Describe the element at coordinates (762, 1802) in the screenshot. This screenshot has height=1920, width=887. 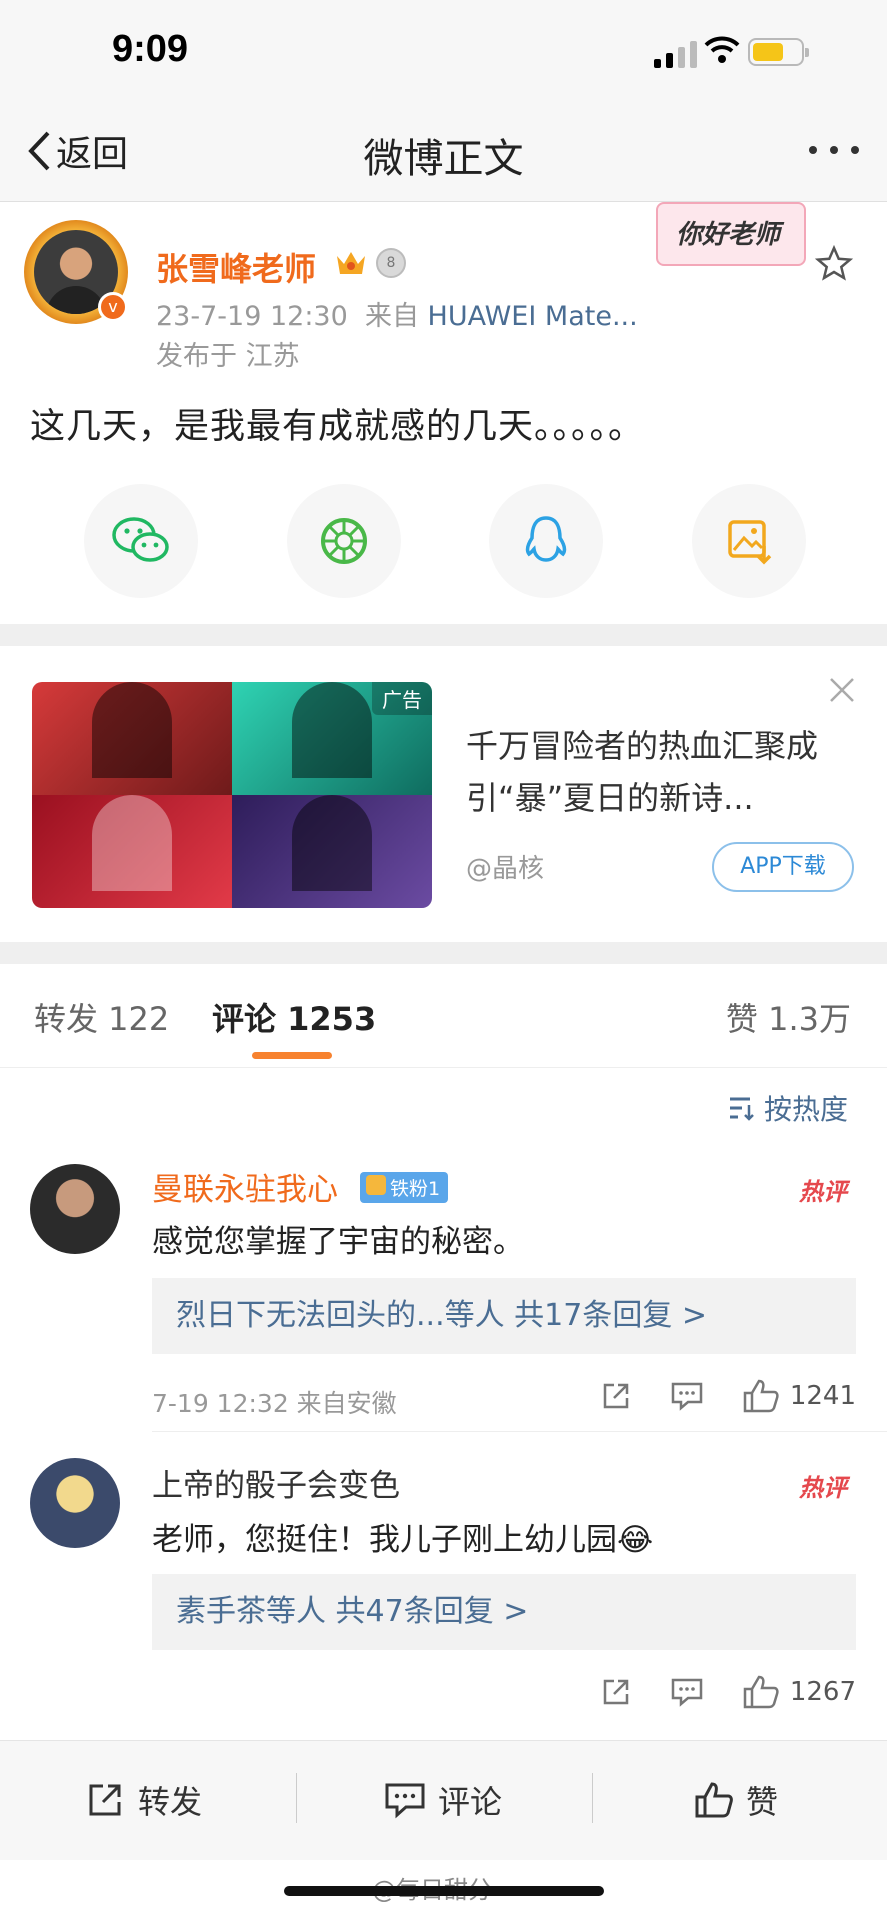
I see `like-label: 赞` at that location.